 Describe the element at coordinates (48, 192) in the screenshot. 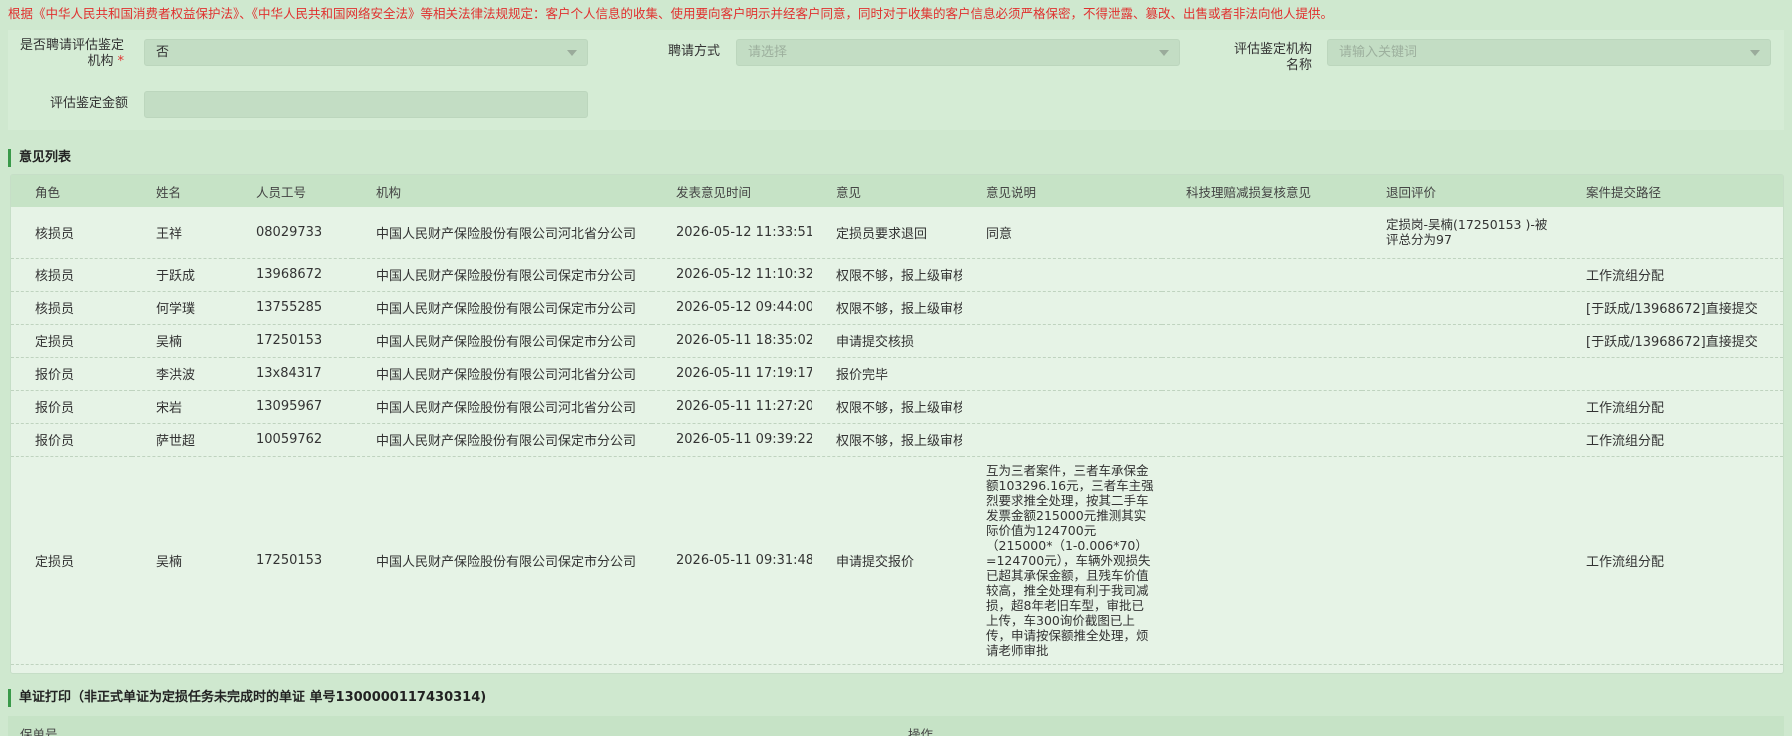

I see `column-header: 角色` at that location.